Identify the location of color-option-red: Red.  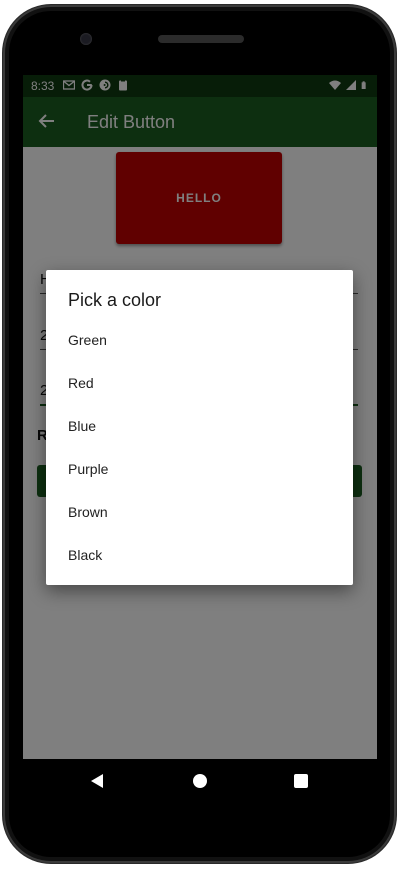
(199, 383).